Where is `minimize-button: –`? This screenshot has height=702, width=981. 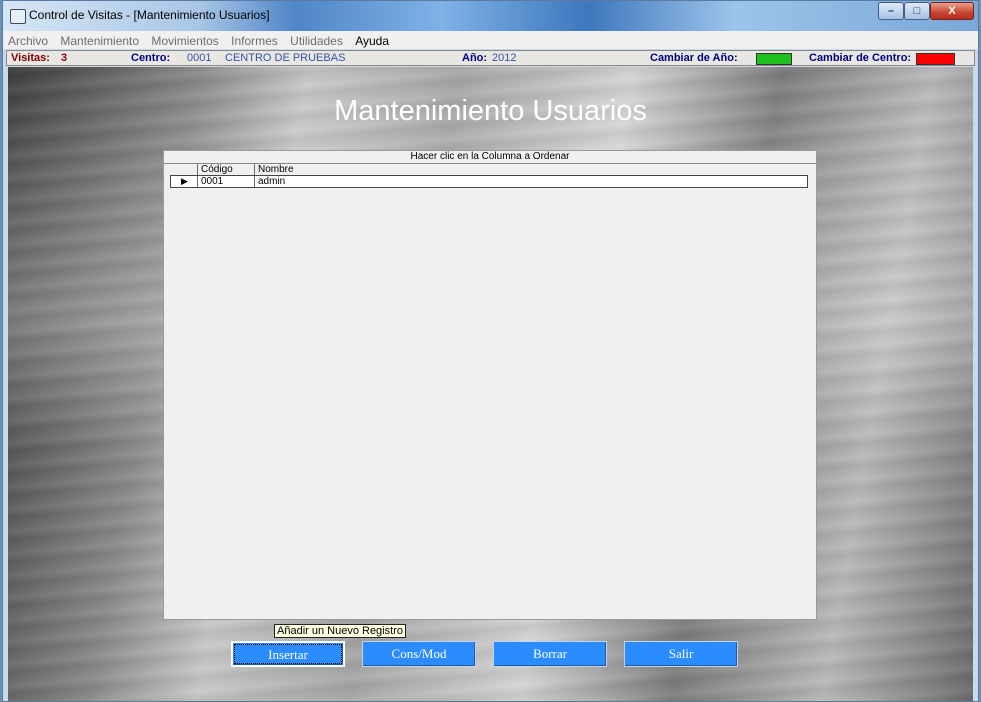
minimize-button: – is located at coordinates (891, 11).